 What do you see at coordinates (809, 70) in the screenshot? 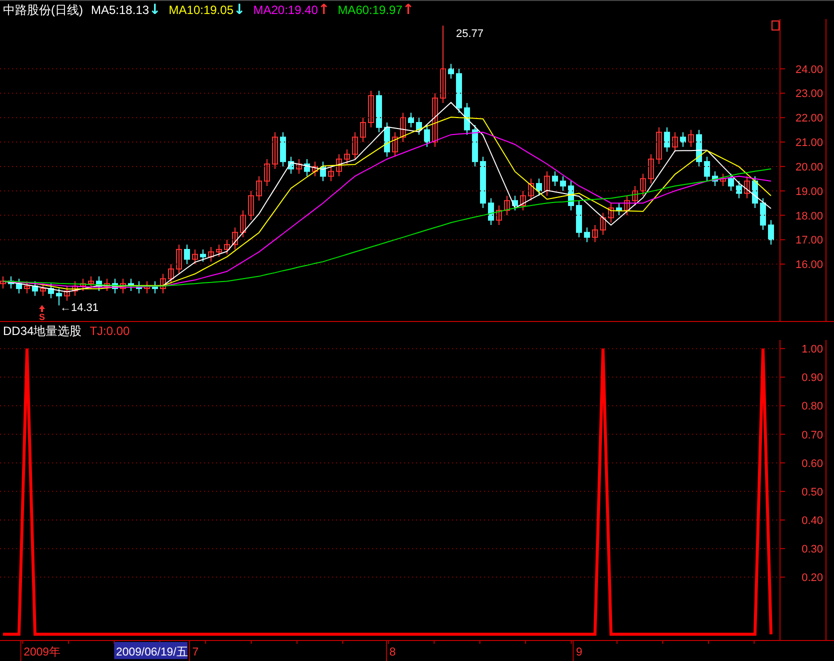
I see `axis-label: 24.00` at bounding box center [809, 70].